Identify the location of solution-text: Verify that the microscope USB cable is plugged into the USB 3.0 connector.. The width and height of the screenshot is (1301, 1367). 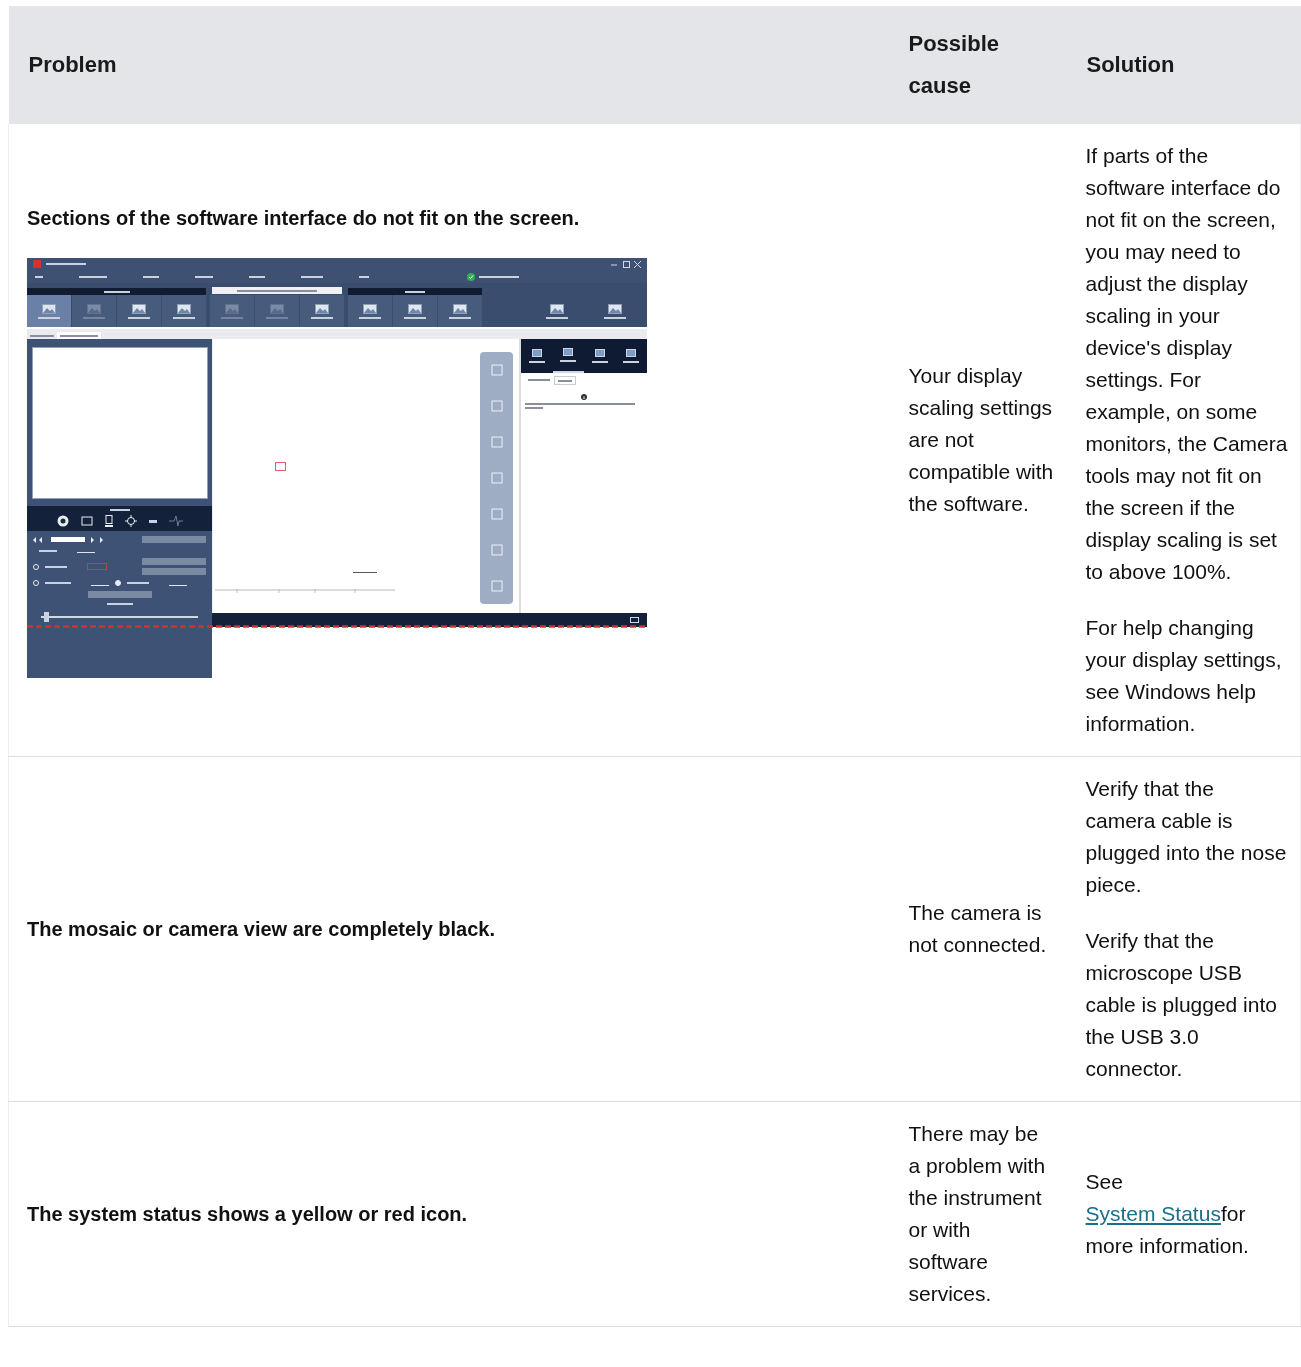
(1181, 1005).